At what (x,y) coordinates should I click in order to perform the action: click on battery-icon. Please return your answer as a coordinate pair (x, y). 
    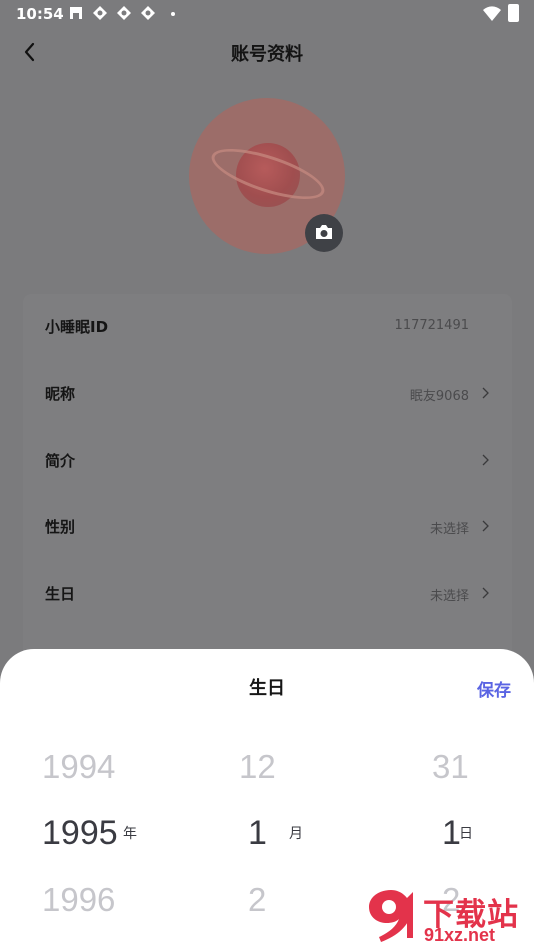
    Looking at the image, I should click on (513, 13).